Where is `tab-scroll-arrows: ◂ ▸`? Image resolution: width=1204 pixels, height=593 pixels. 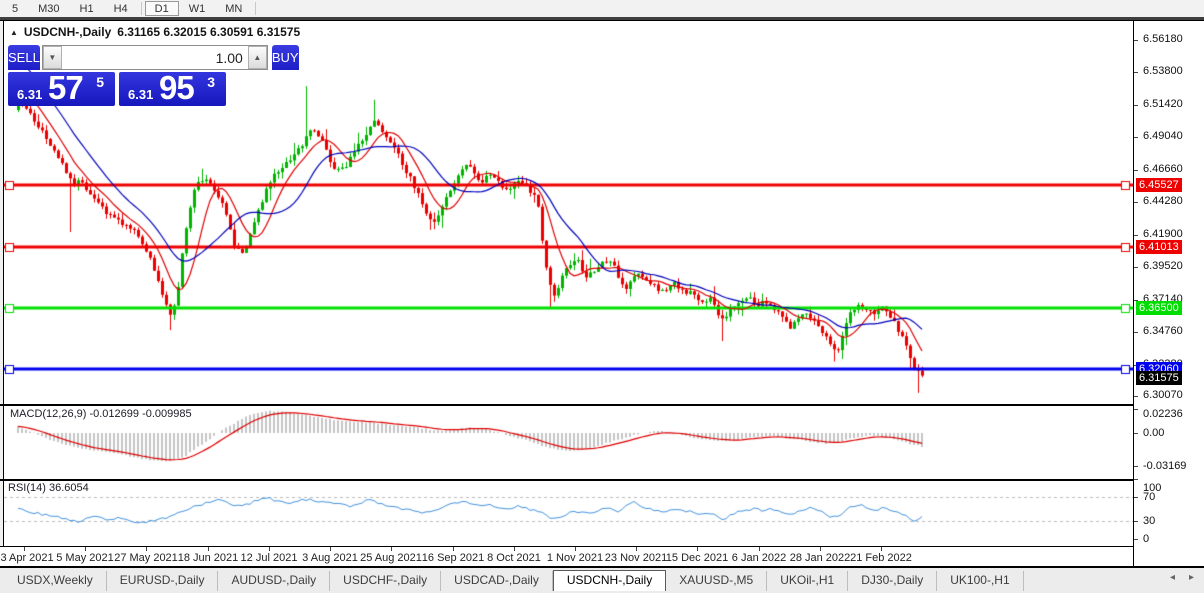 tab-scroll-arrows: ◂ ▸ is located at coordinates (1182, 577).